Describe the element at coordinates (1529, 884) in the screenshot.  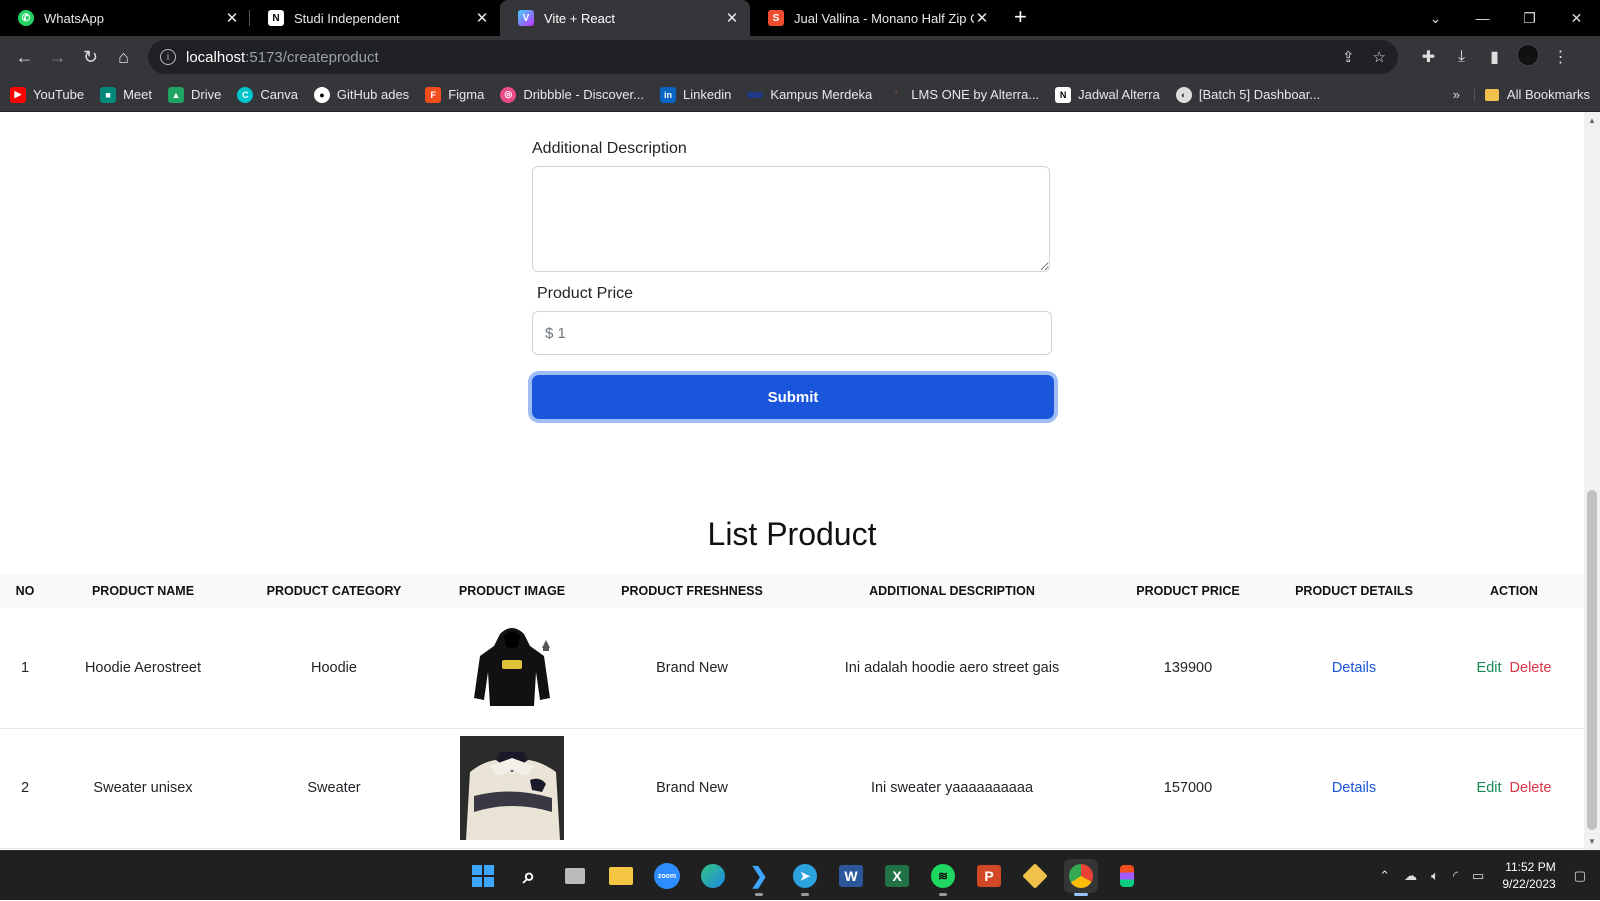
I see `clock-date: 9/22/2023` at that location.